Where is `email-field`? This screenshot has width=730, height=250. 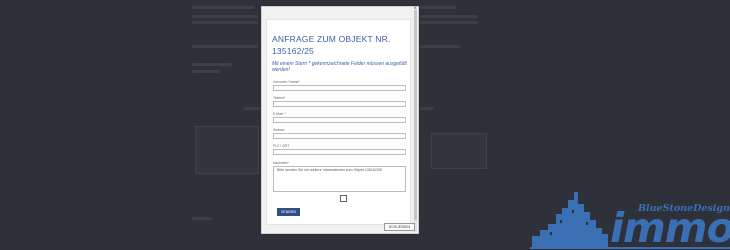 email-field is located at coordinates (339, 120).